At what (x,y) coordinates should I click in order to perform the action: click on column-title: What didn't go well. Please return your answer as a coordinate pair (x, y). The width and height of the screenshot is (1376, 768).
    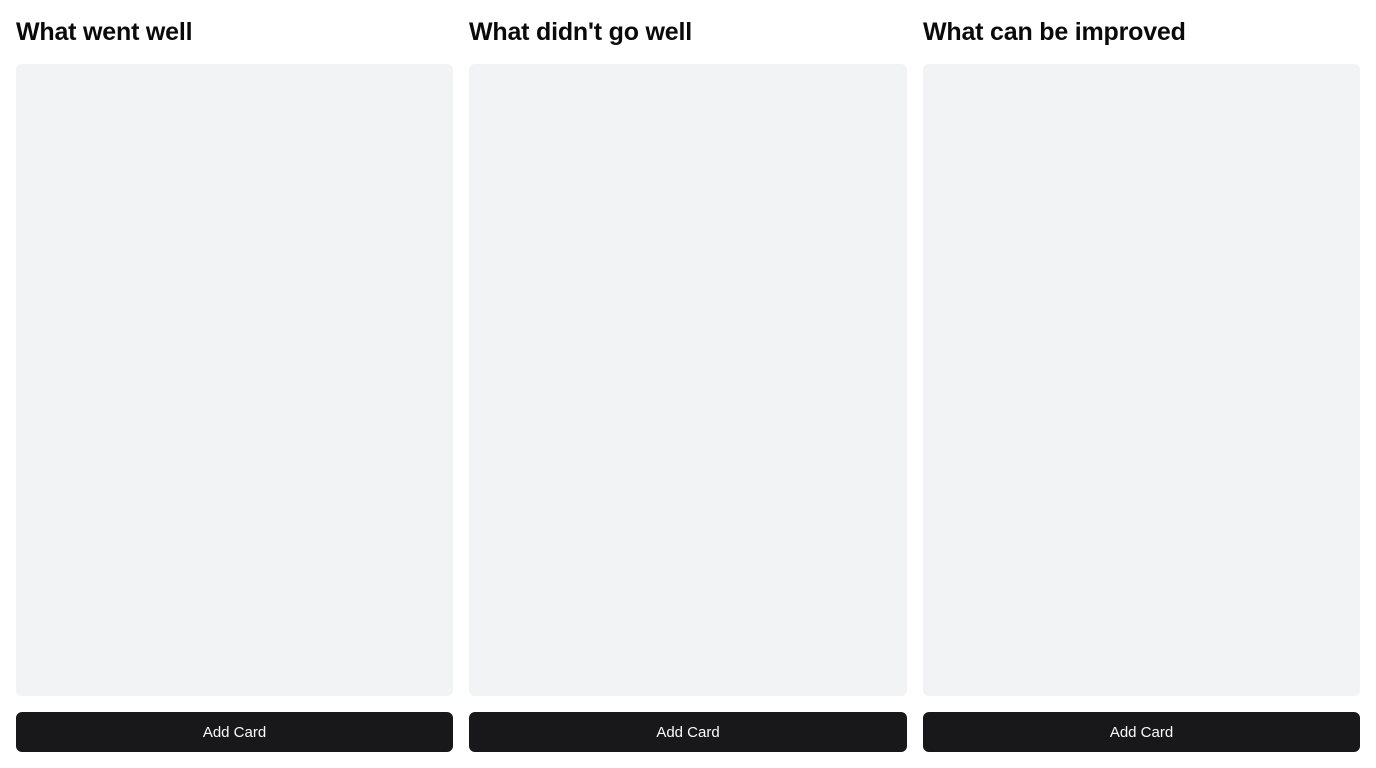
    Looking at the image, I should click on (580, 32).